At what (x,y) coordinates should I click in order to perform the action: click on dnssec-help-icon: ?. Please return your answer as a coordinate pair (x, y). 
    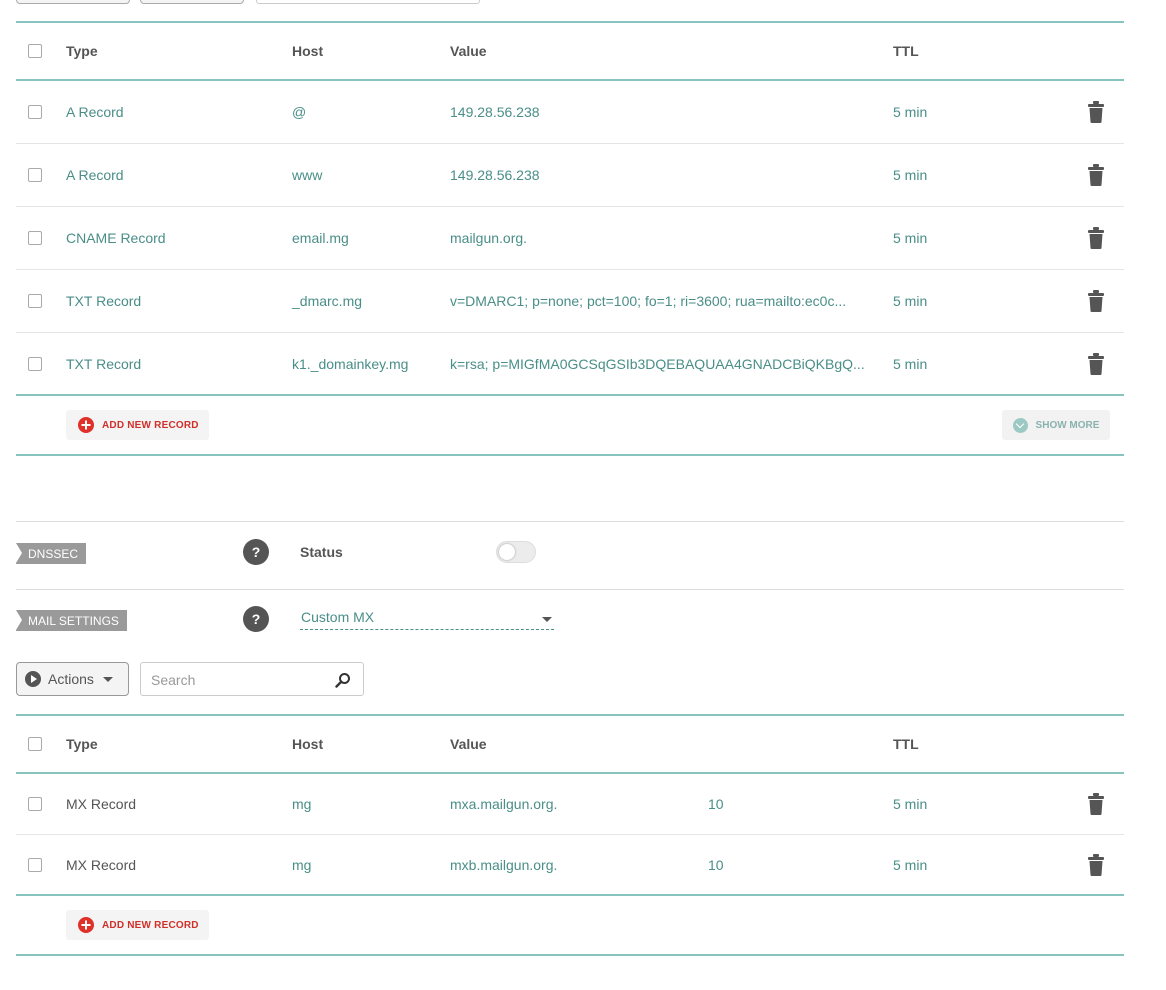
    Looking at the image, I should click on (256, 552).